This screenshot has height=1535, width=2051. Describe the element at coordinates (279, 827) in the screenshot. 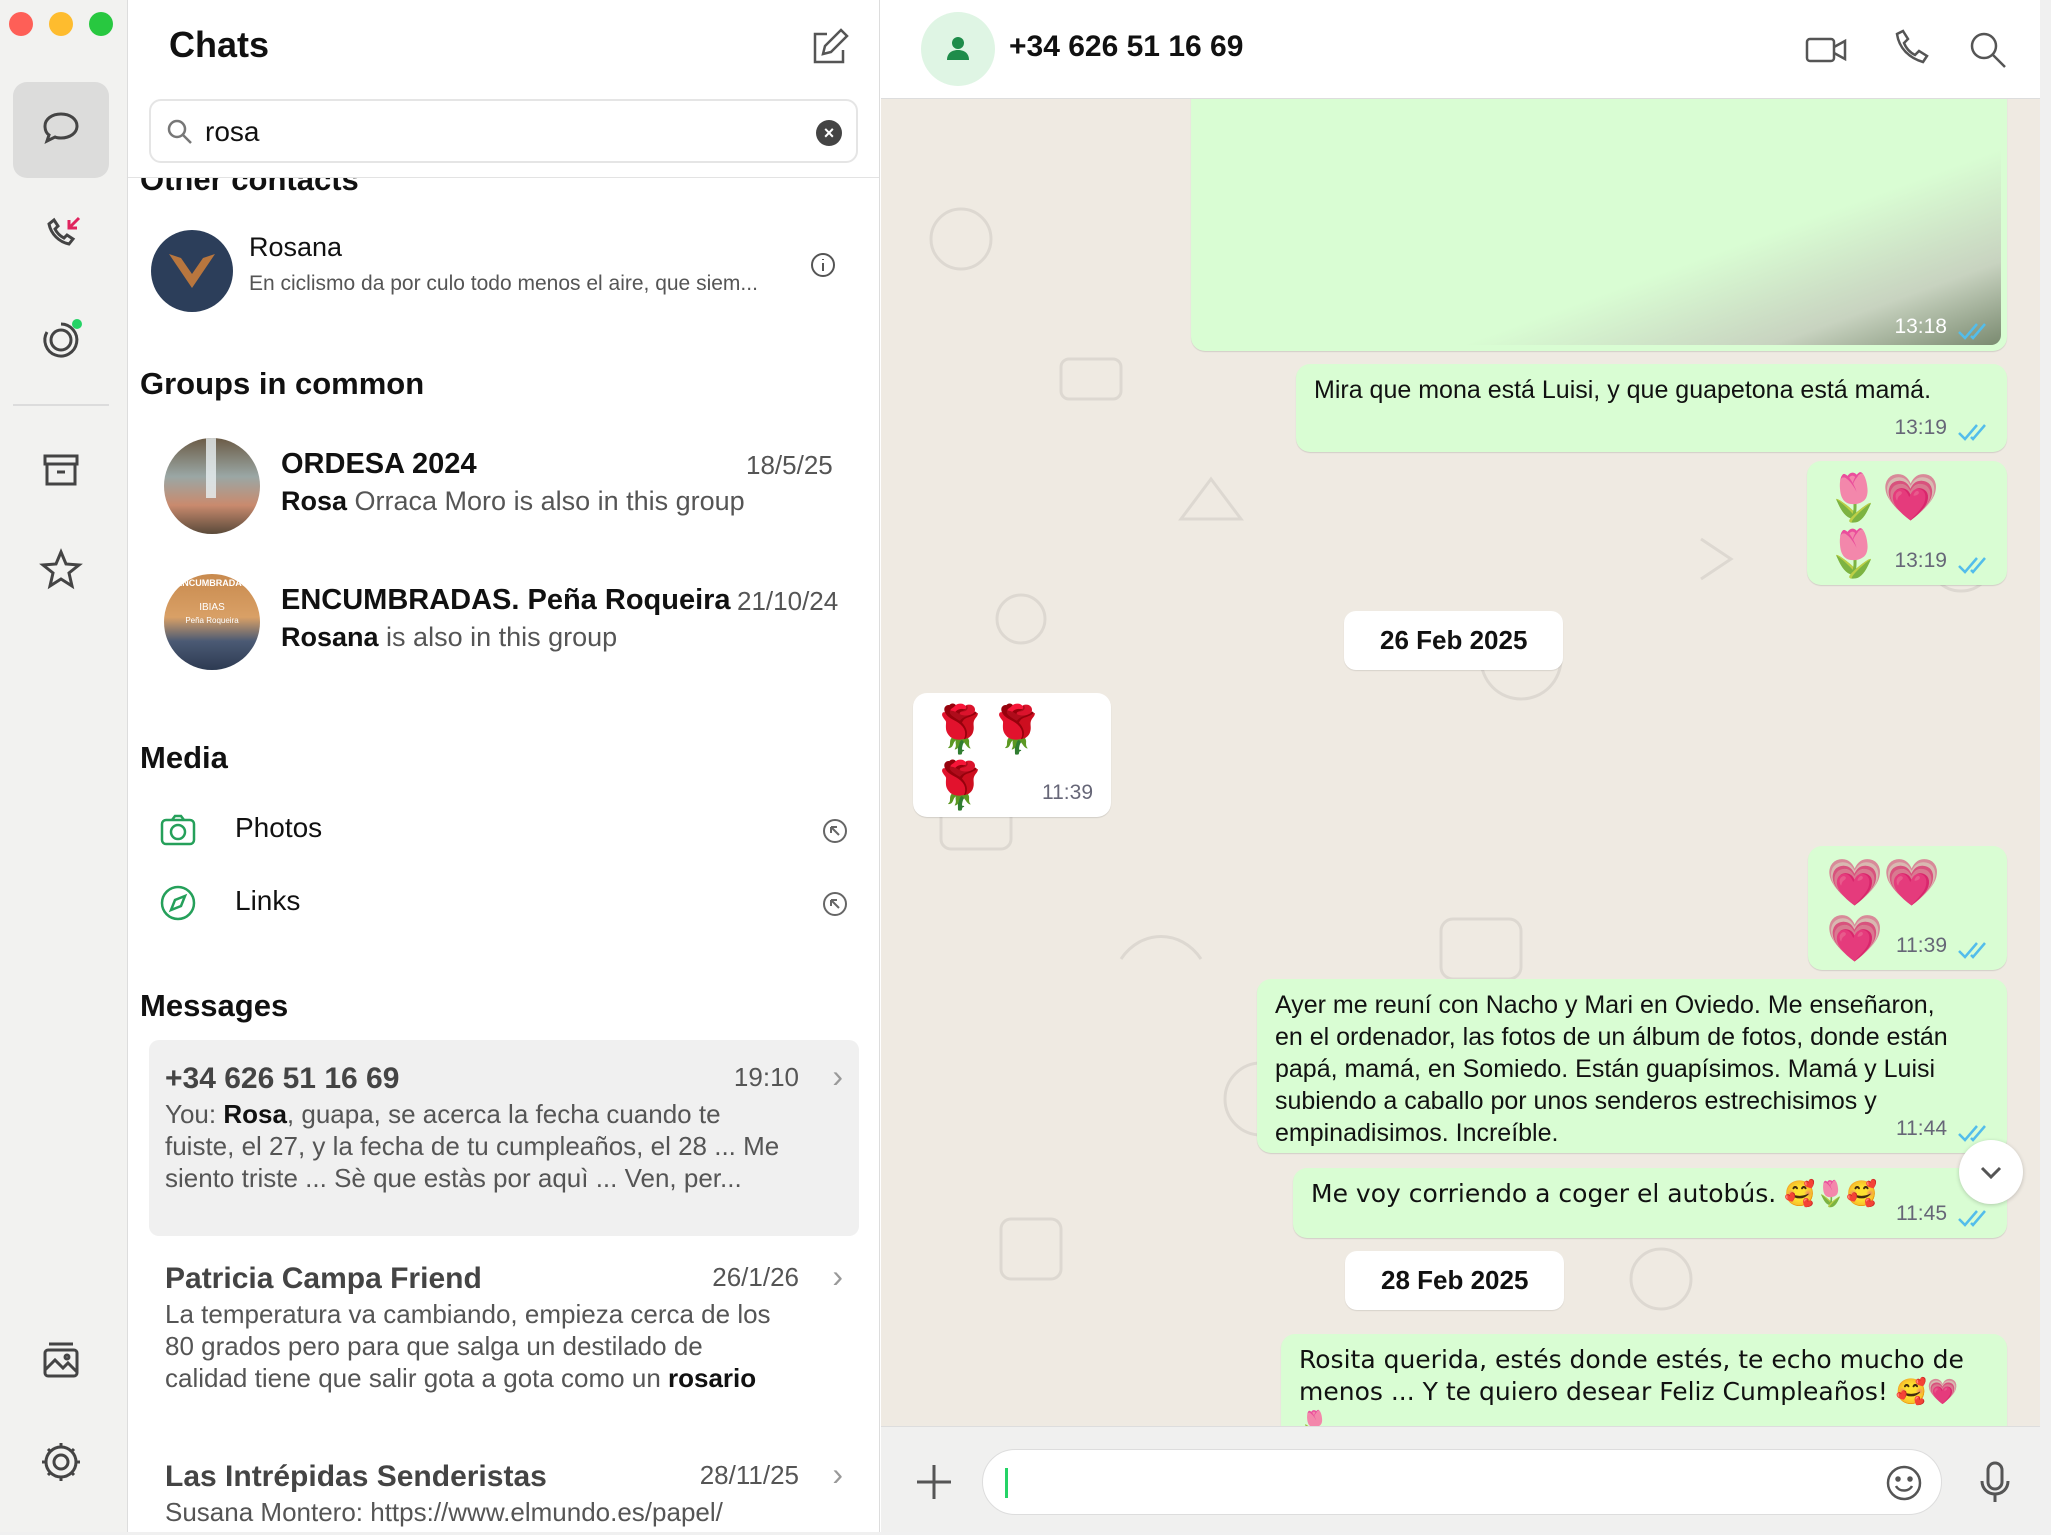

I see `photos-label: Photos` at that location.